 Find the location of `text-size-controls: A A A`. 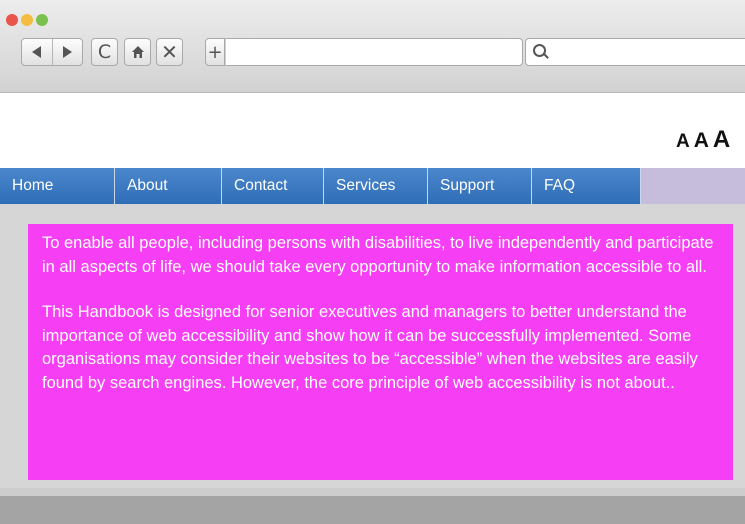

text-size-controls: A A A is located at coordinates (703, 140).